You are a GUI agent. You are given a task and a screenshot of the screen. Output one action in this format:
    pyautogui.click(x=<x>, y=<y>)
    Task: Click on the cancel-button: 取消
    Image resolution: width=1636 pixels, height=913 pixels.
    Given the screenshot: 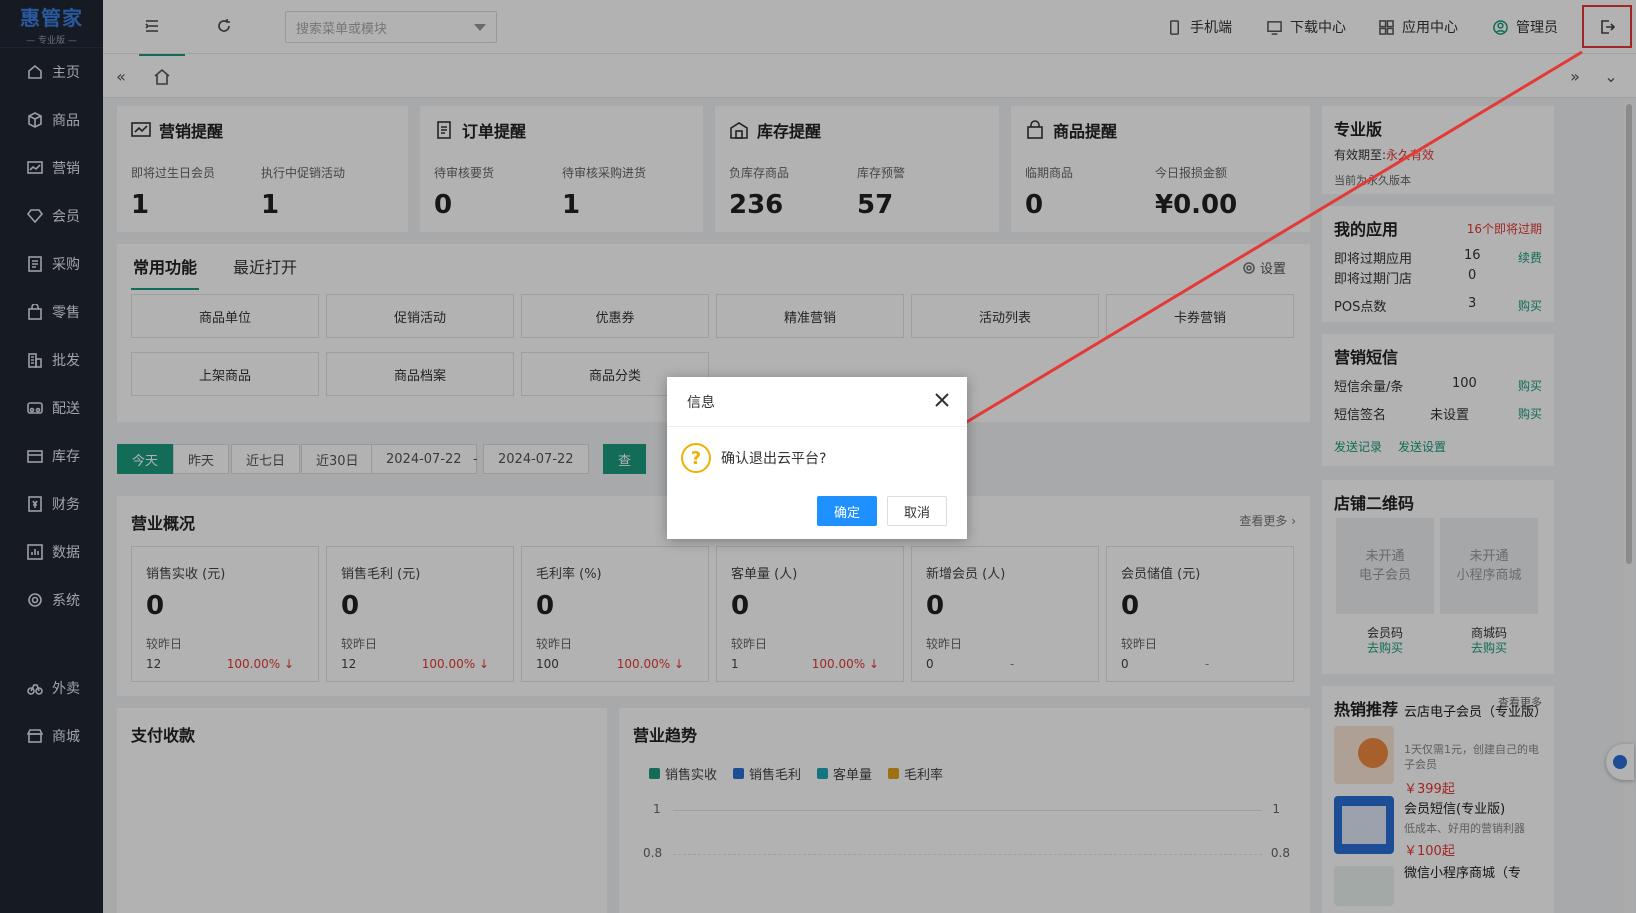 What is the action you would take?
    pyautogui.click(x=917, y=511)
    